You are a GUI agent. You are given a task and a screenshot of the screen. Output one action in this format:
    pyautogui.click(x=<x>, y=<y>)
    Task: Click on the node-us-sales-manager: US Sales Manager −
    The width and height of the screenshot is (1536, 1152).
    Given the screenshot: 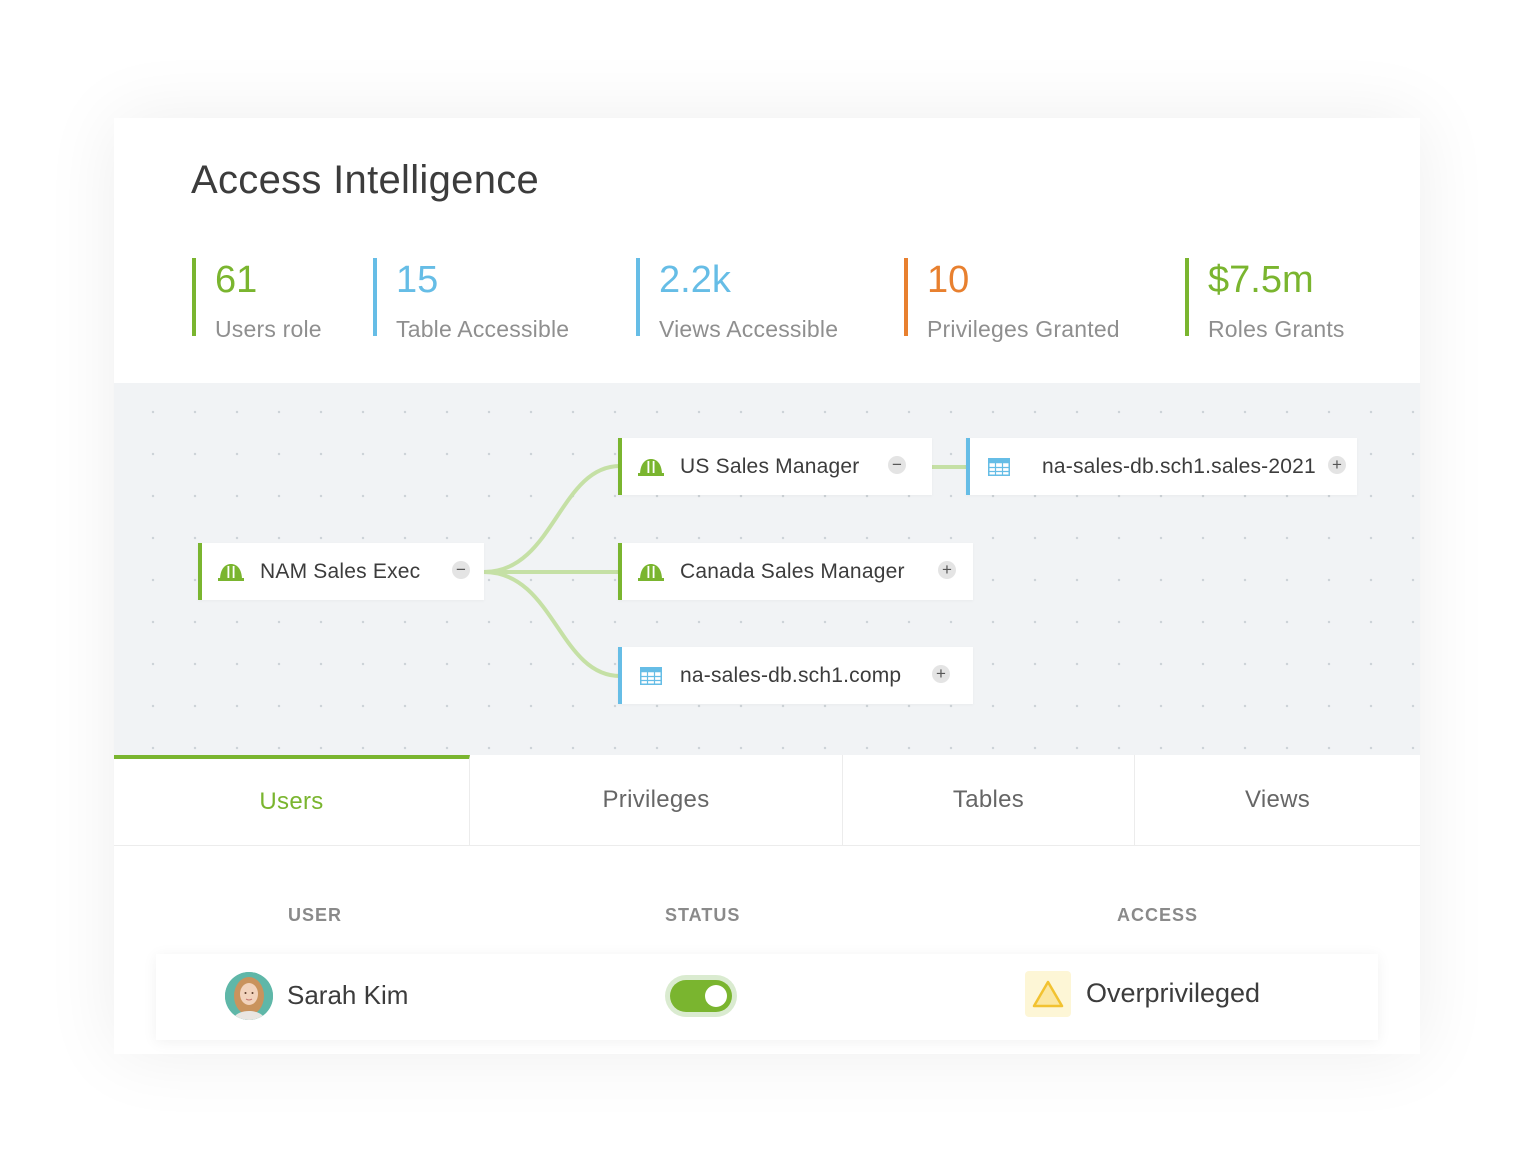 What is the action you would take?
    pyautogui.click(x=775, y=466)
    